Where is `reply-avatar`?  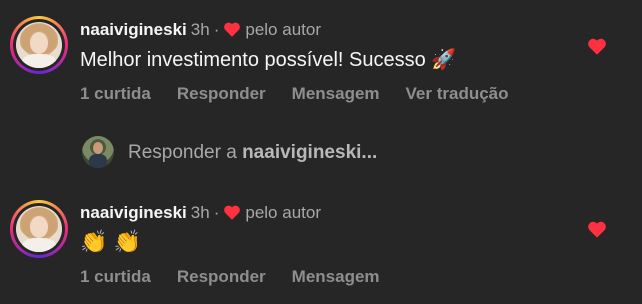
reply-avatar is located at coordinates (98, 152).